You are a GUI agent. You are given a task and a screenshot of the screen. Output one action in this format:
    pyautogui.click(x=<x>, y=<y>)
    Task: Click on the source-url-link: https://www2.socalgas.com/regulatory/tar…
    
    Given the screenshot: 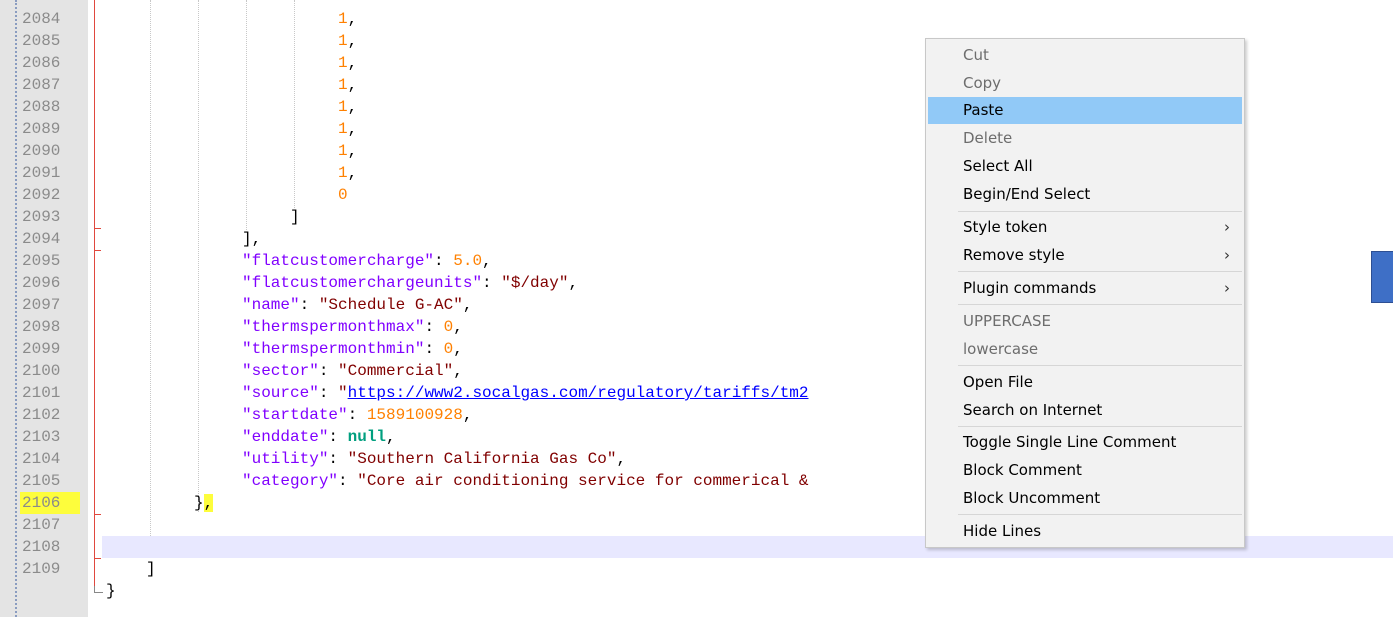 What is the action you would take?
    pyautogui.click(x=578, y=393)
    